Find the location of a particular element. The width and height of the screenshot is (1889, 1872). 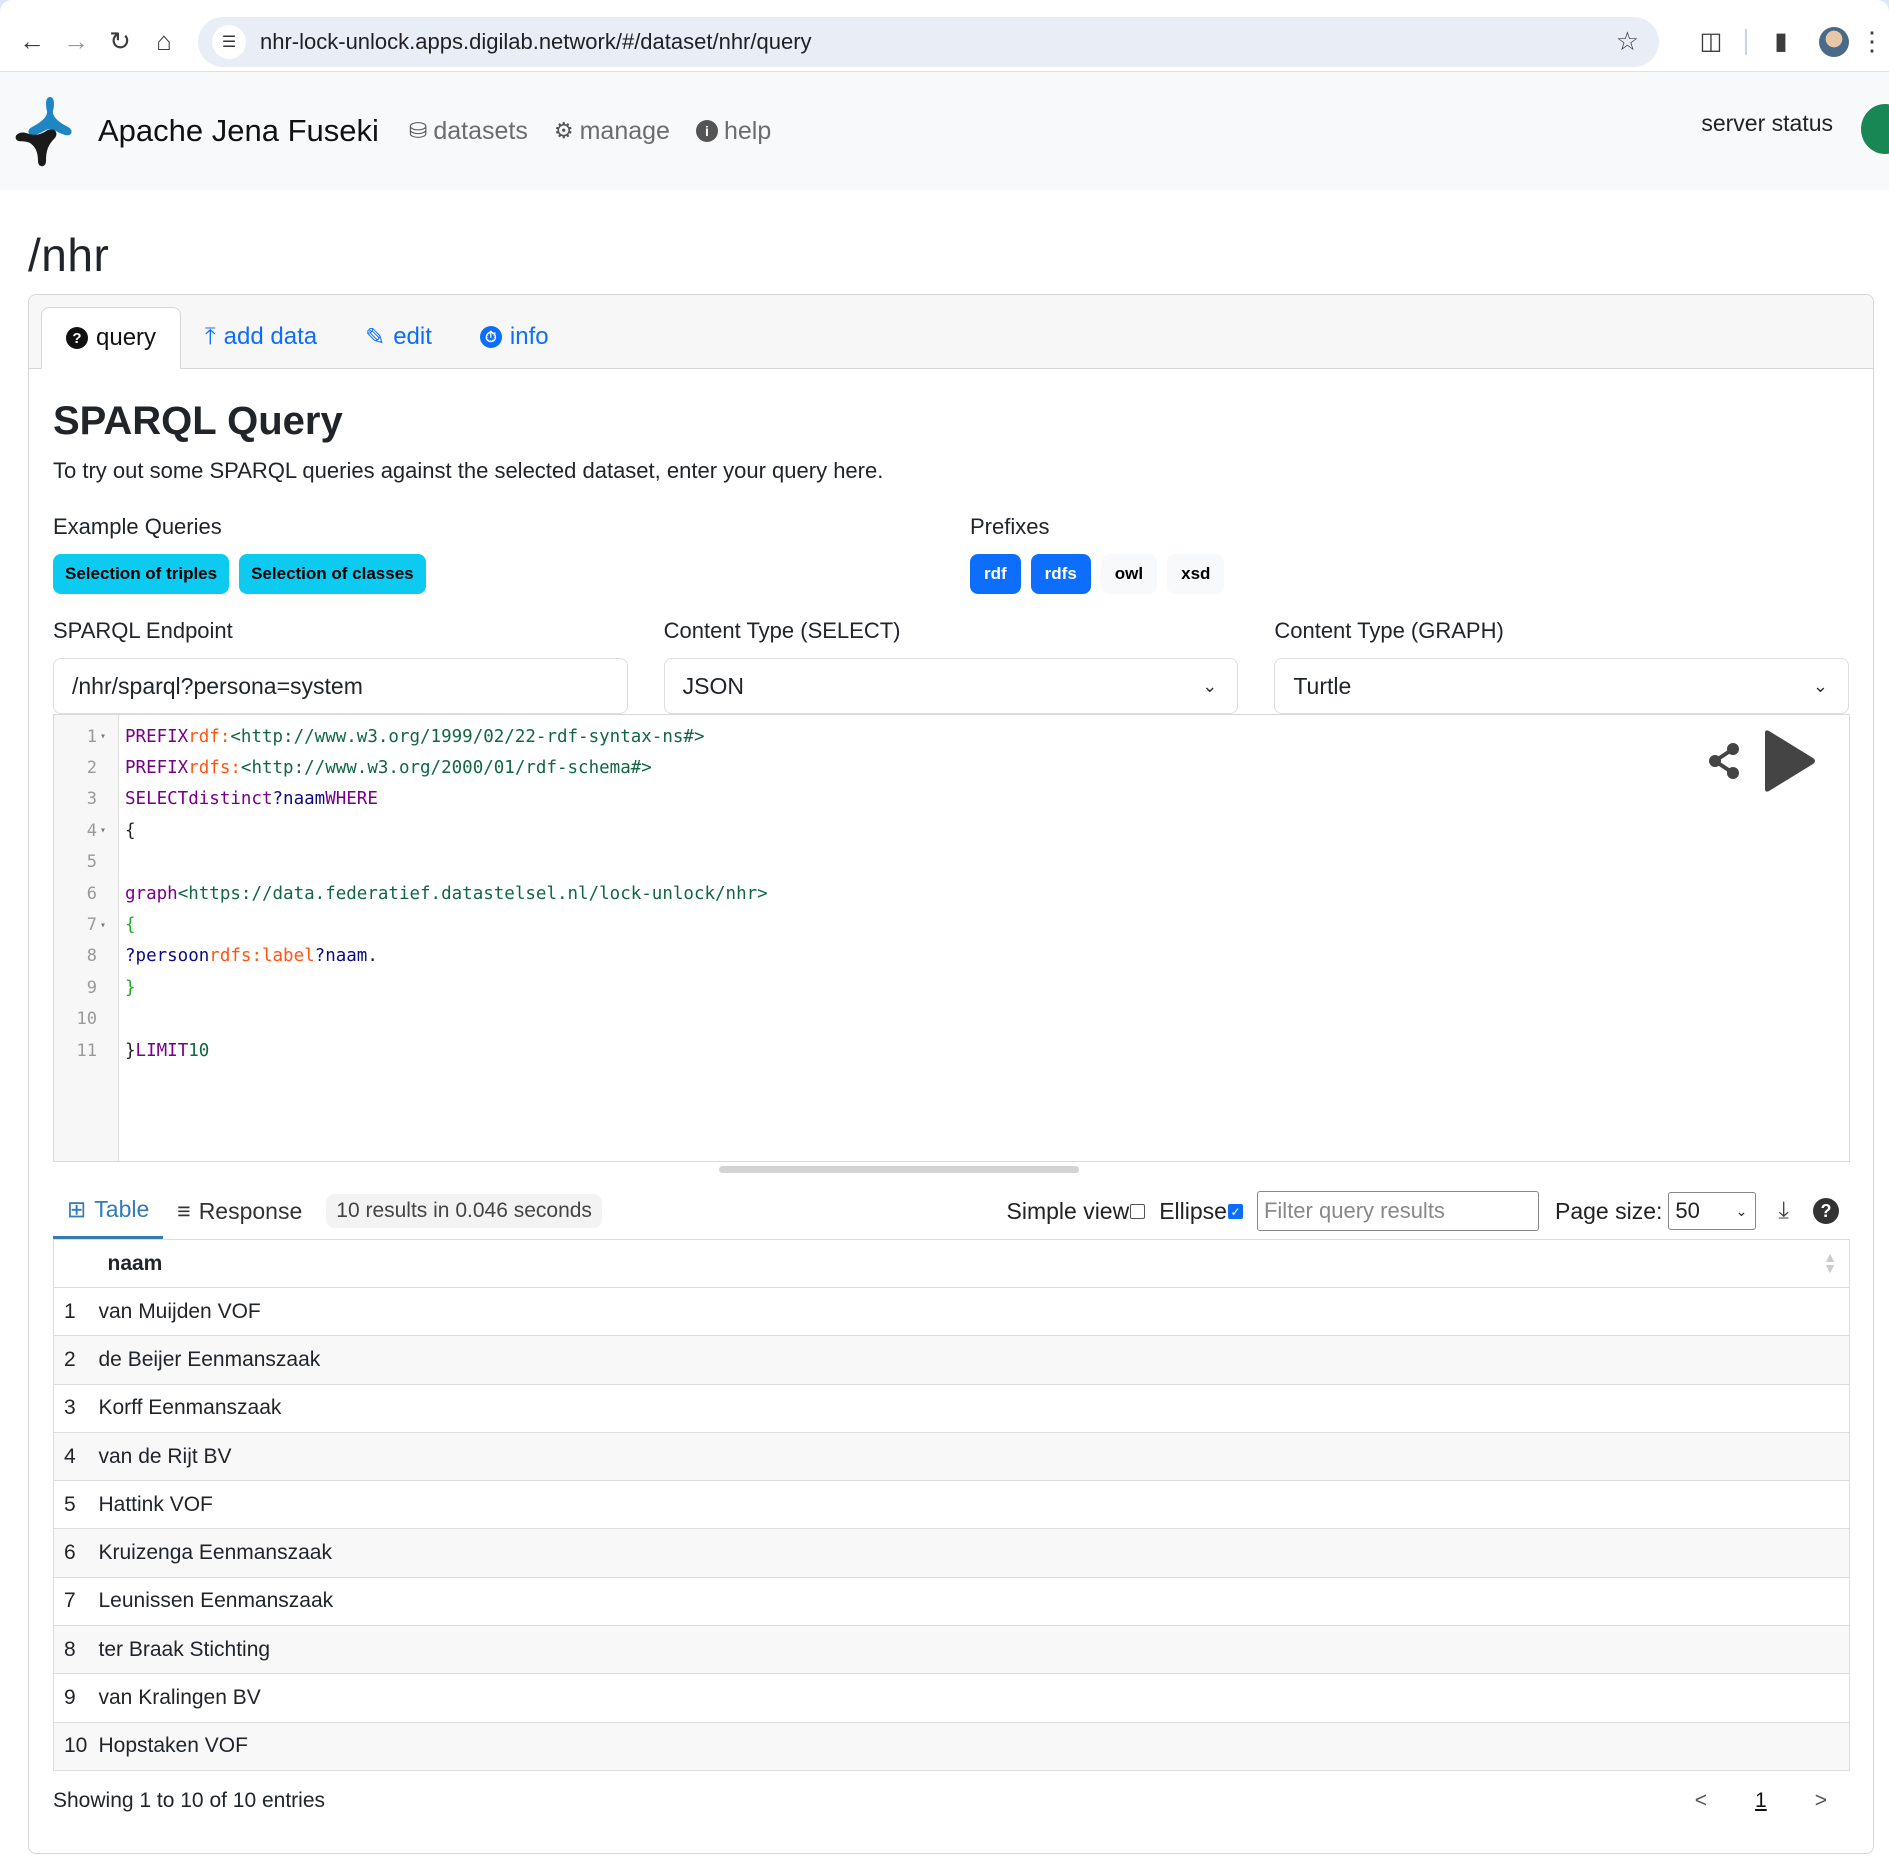

site-settings-icon: ☰ is located at coordinates (229, 41).